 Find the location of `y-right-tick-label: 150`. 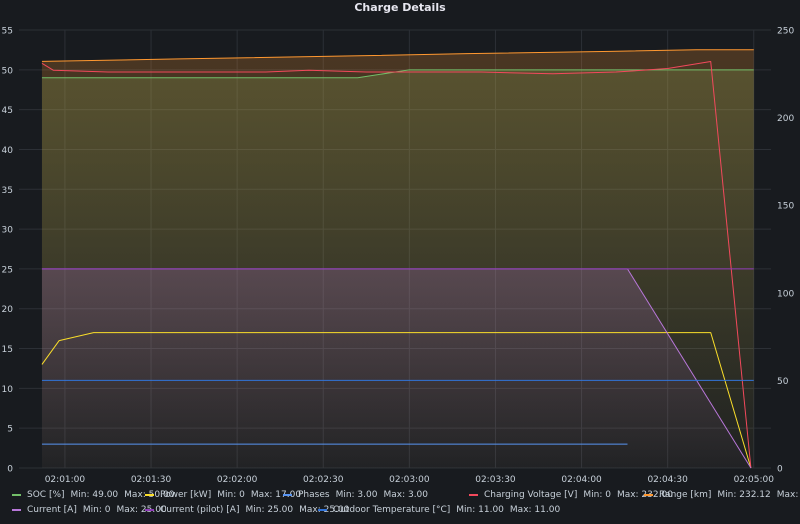

y-right-tick-label: 150 is located at coordinates (785, 207).